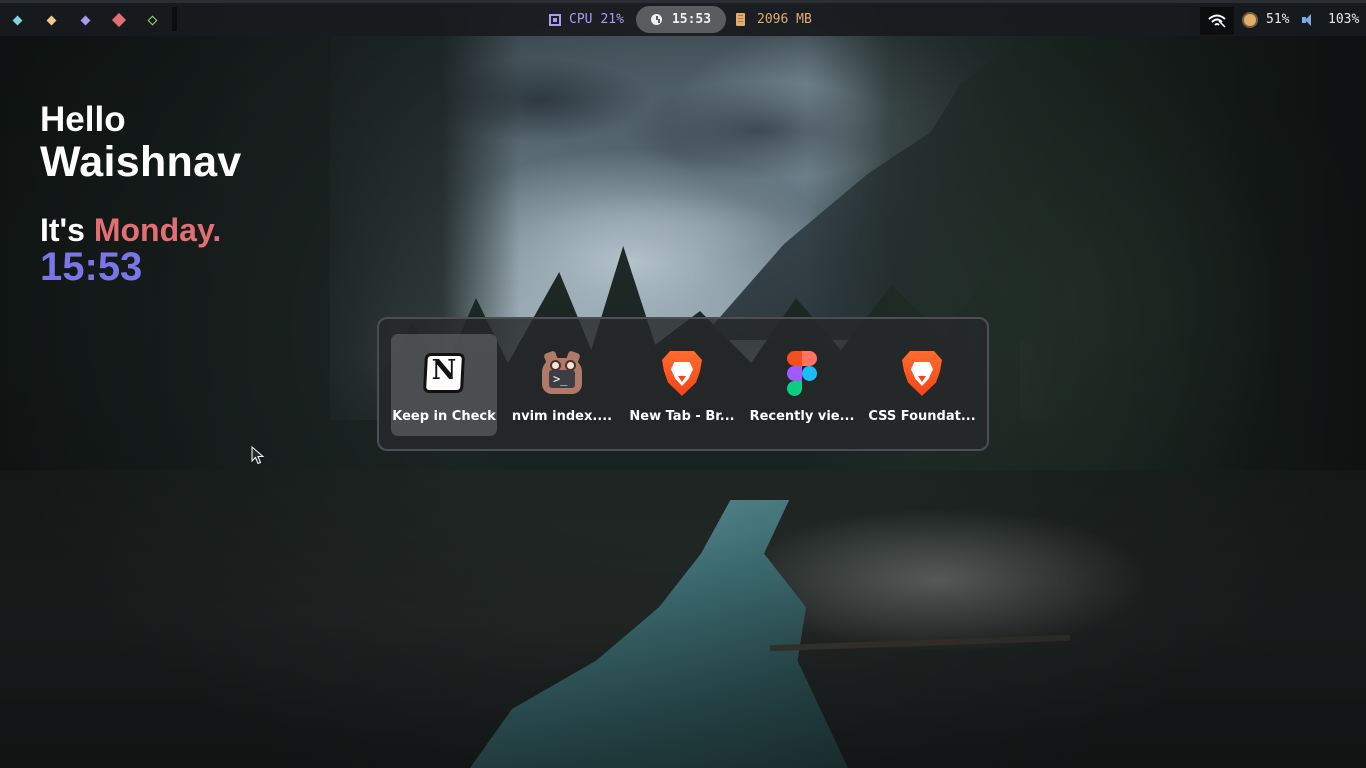  I want to click on workspace-3-icon, so click(85, 20).